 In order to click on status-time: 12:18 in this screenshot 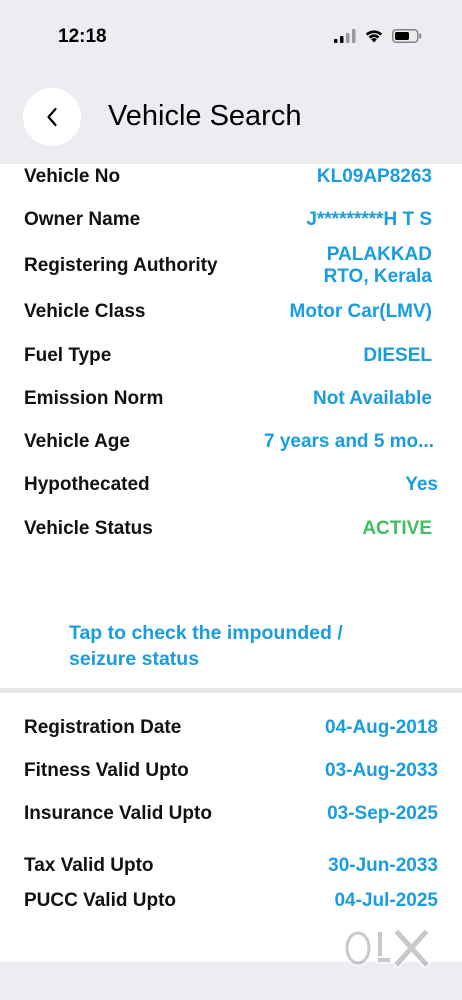, I will do `click(82, 36)`.